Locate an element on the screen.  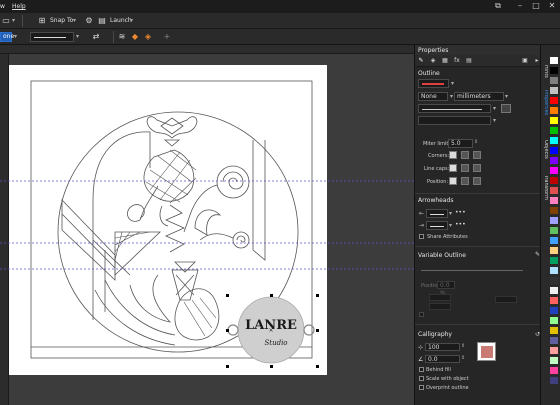
handle-bottom-right is located at coordinates (317, 366).